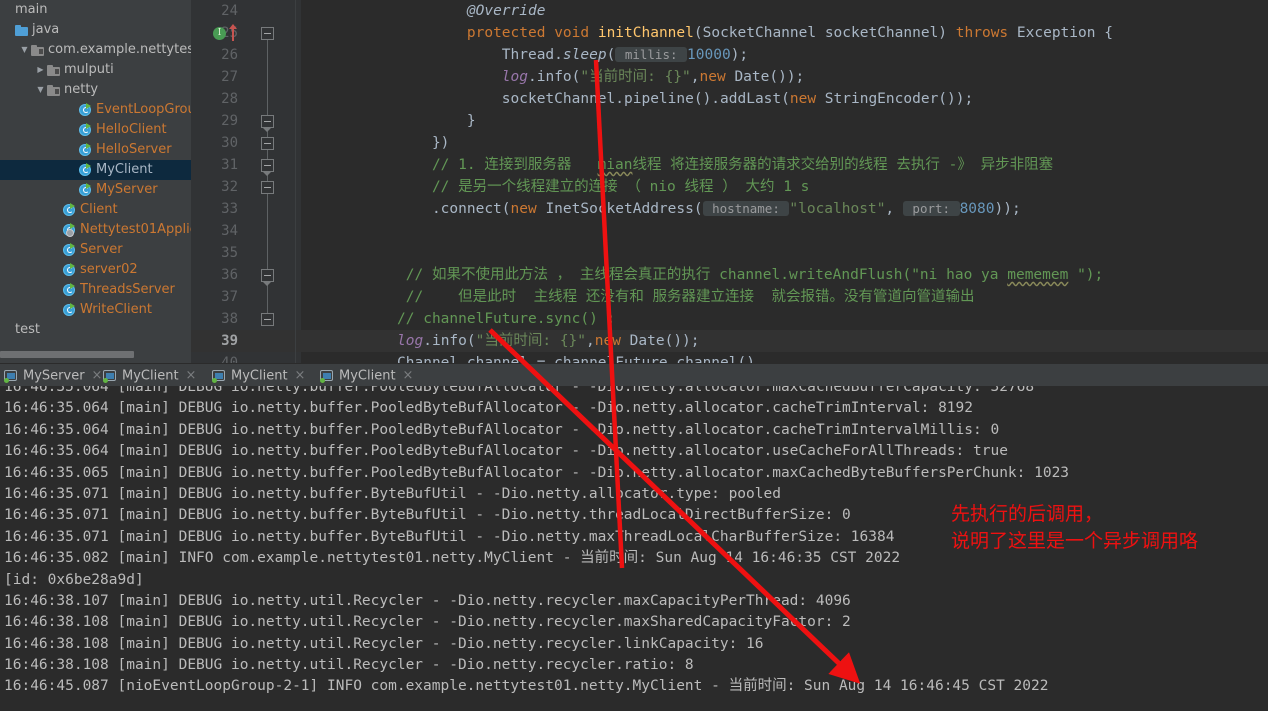 The image size is (1268, 711). What do you see at coordinates (95, 330) in the screenshot?
I see `tree-item-test: test` at bounding box center [95, 330].